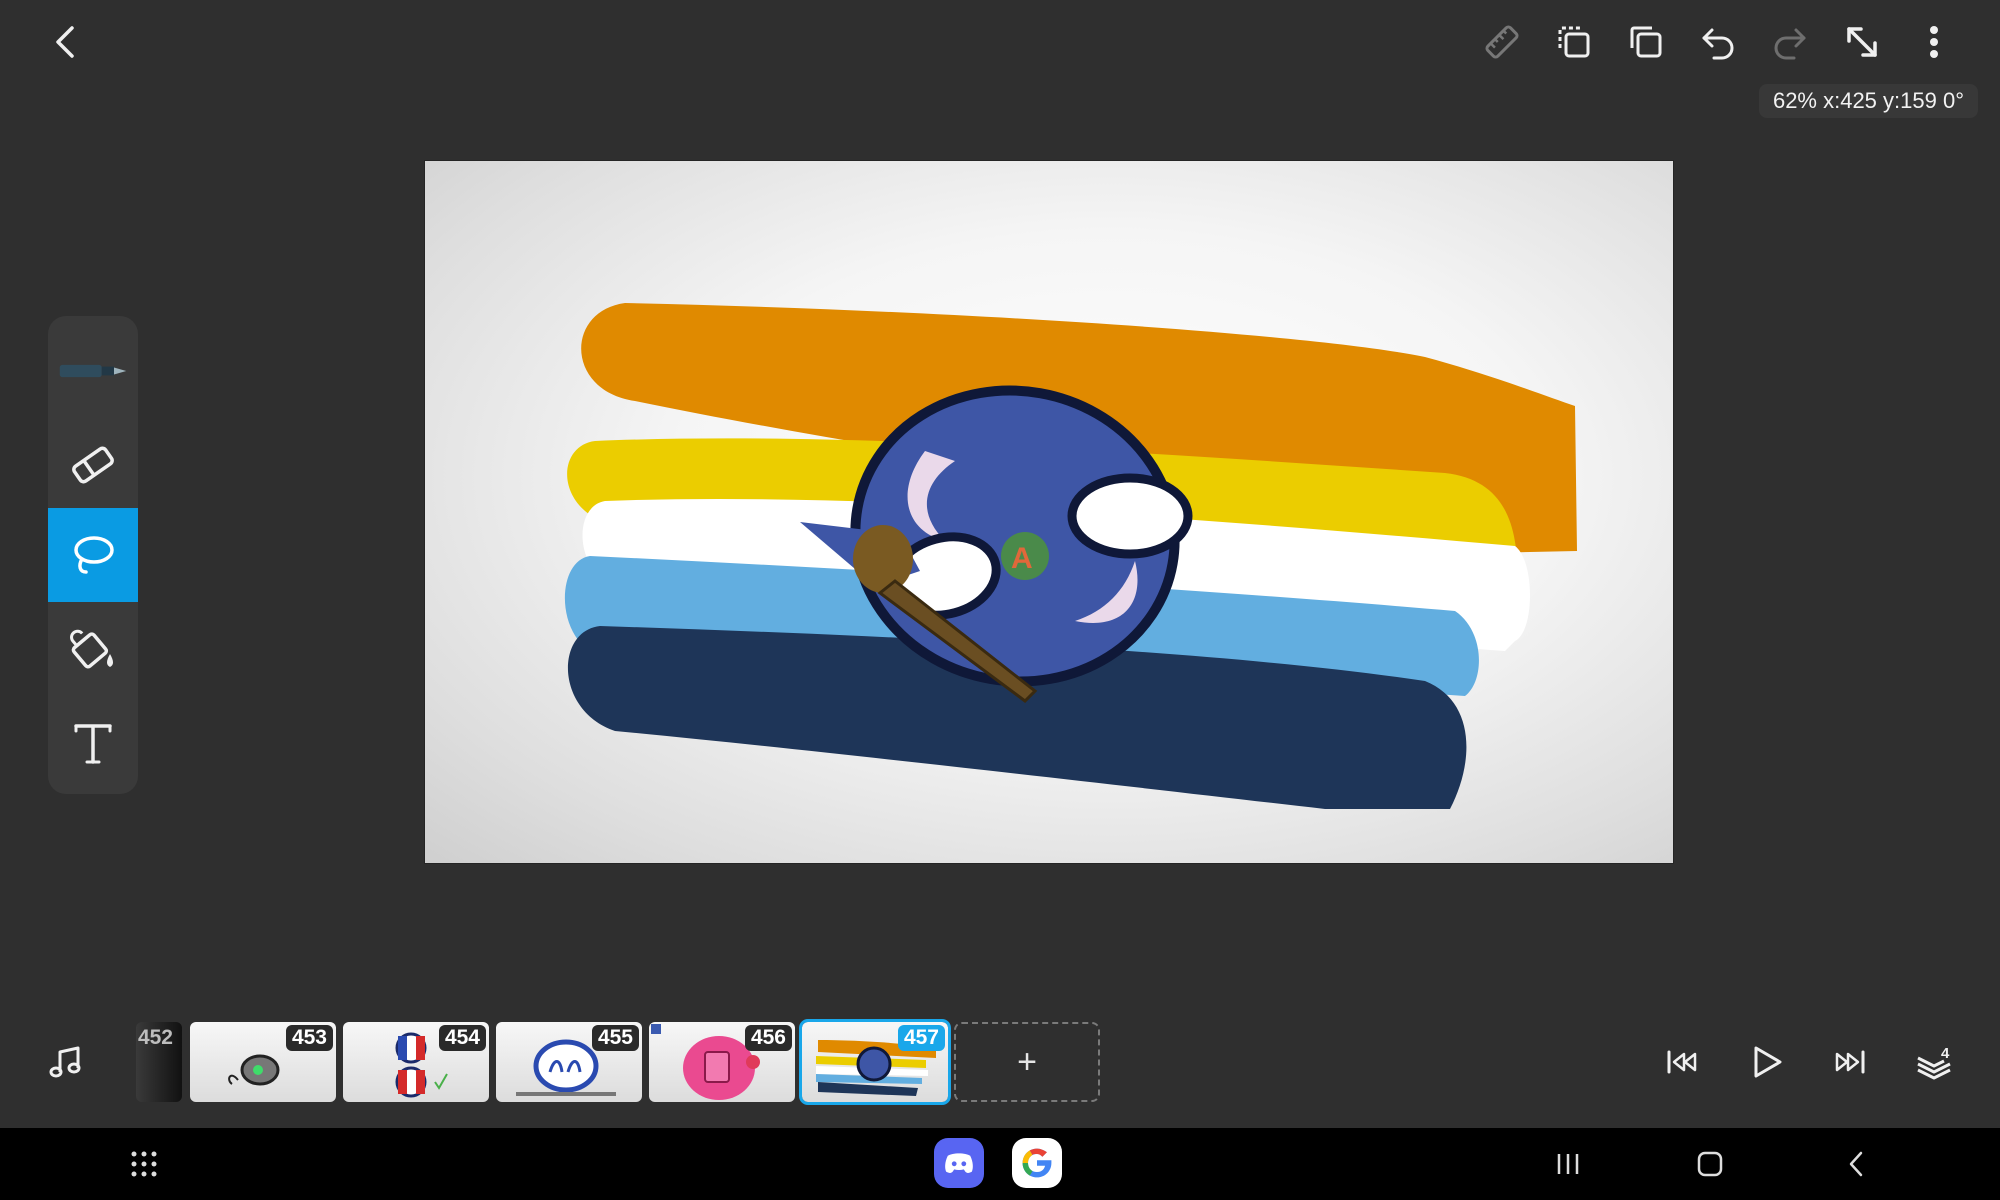 This screenshot has width=2000, height=1200. I want to click on add-frame-button: +, so click(1027, 1062).